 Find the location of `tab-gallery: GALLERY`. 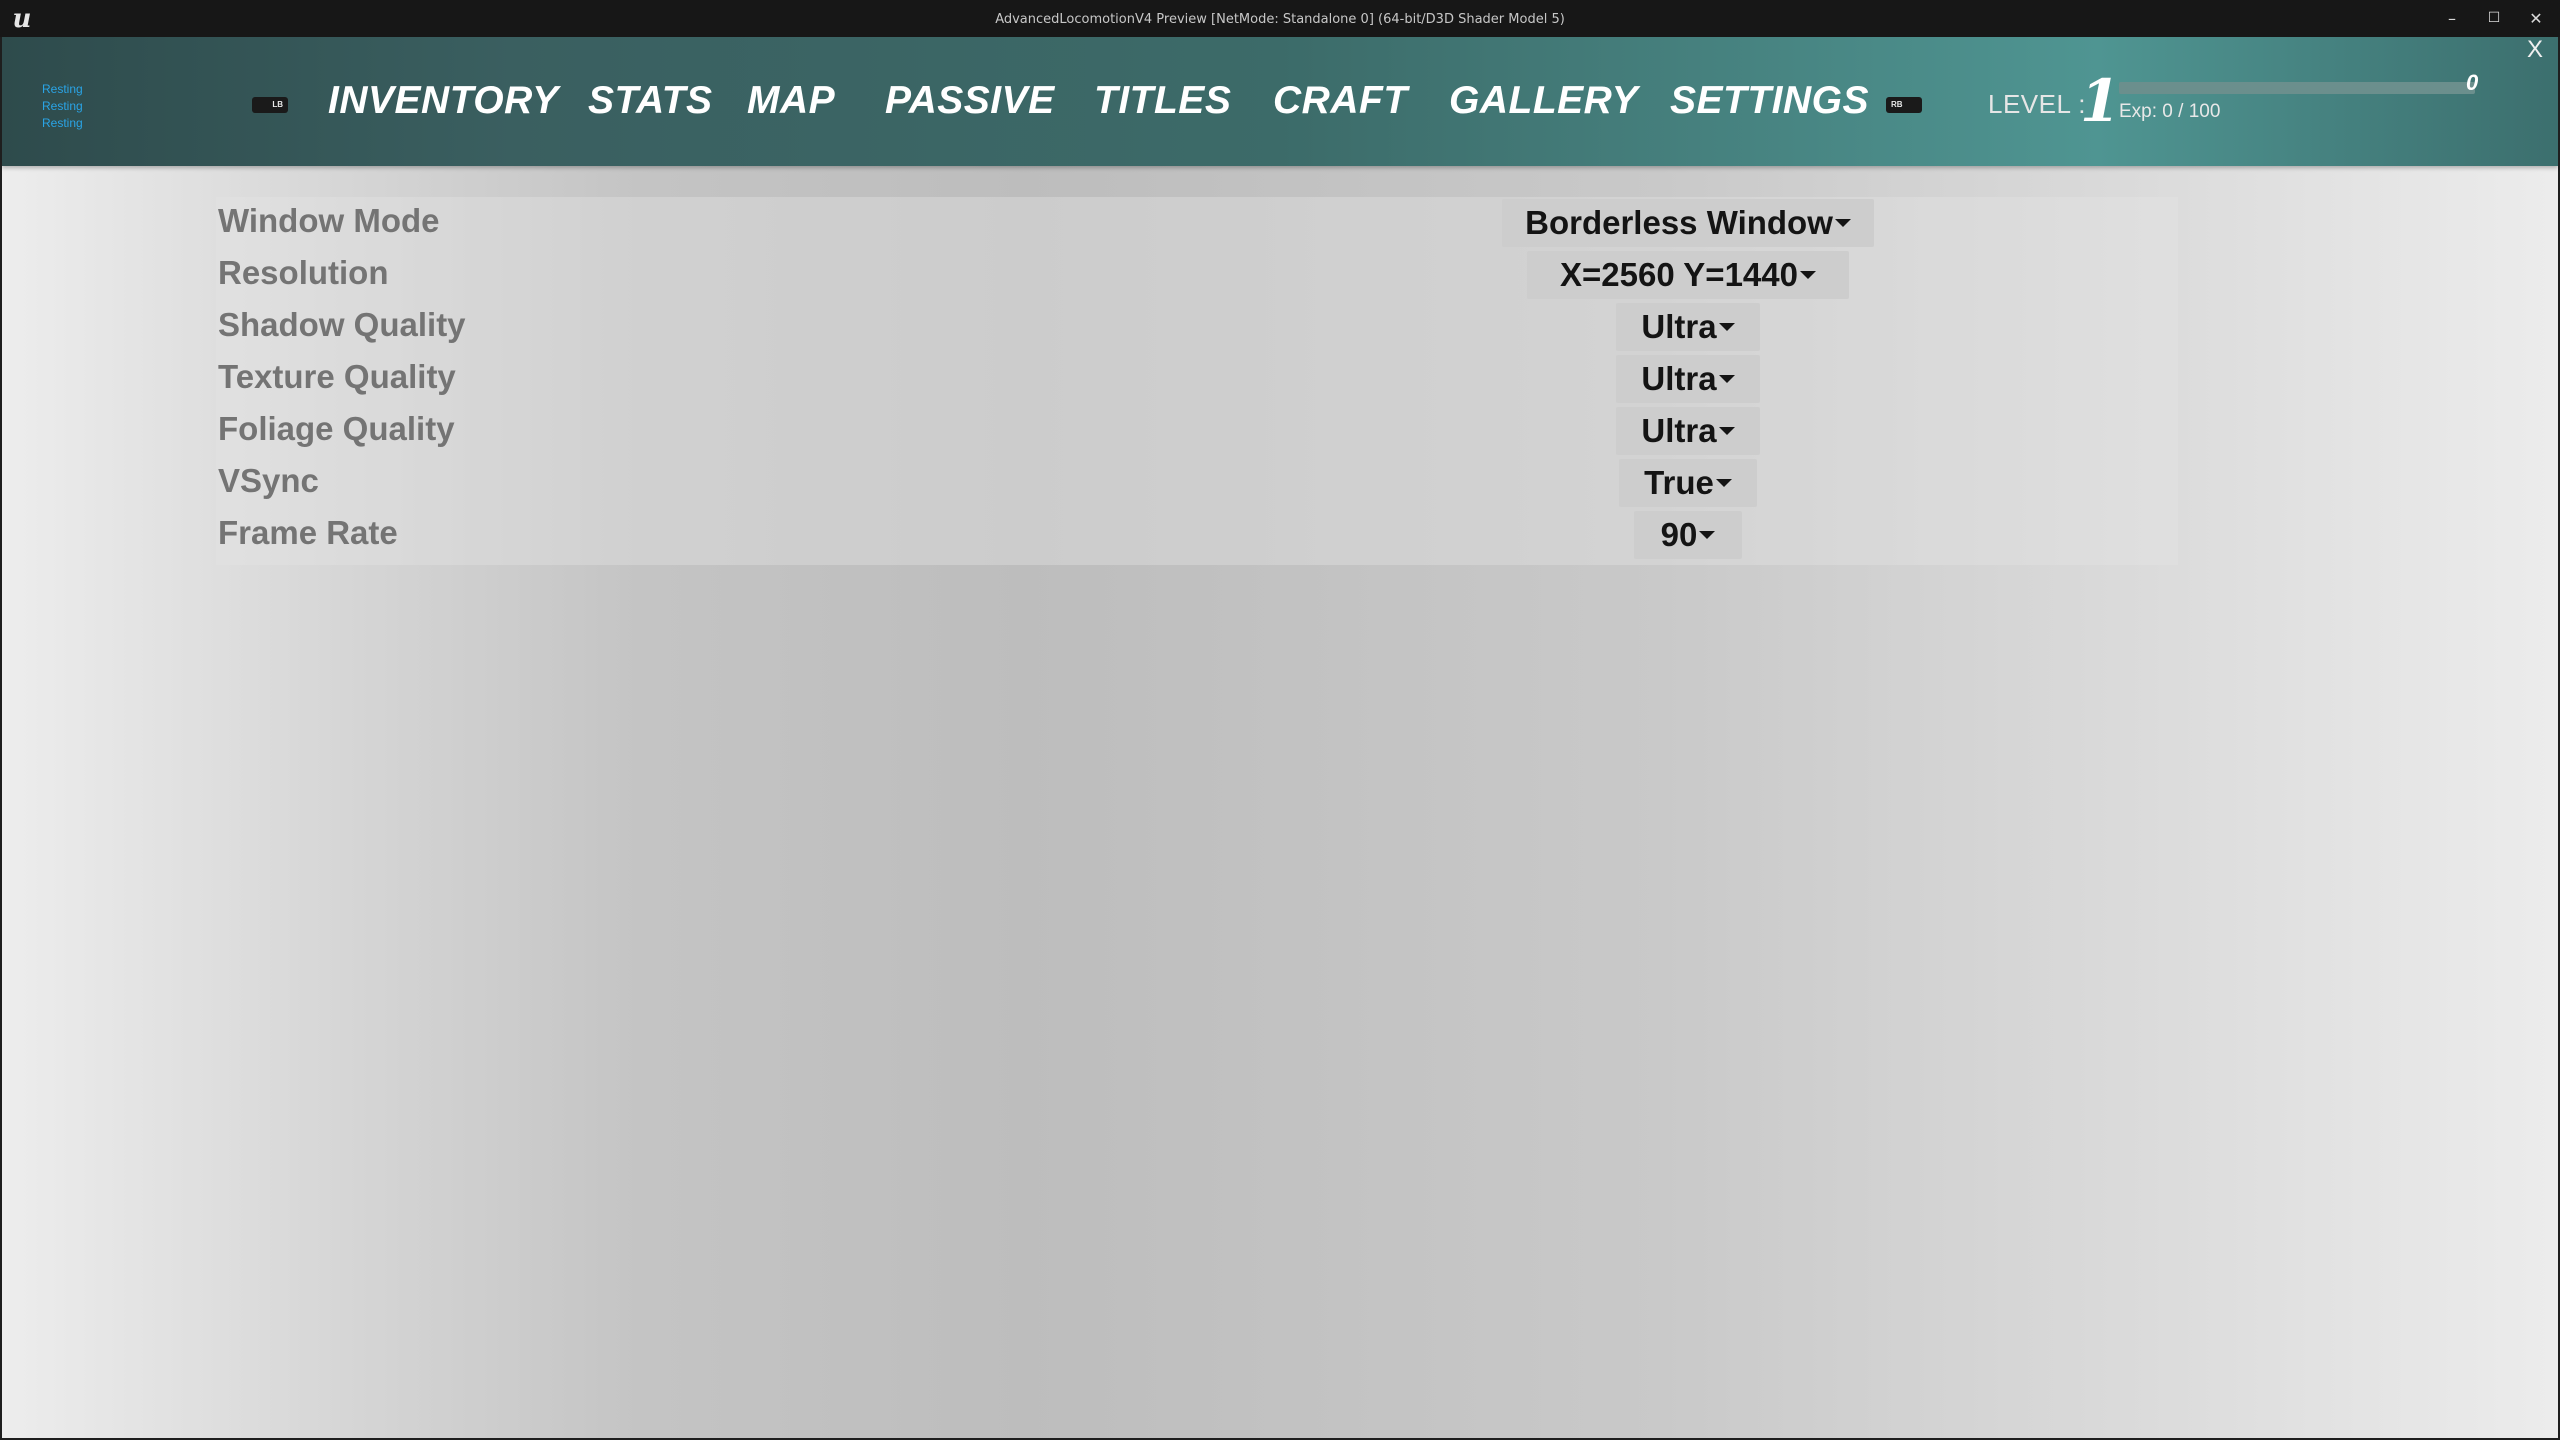

tab-gallery: GALLERY is located at coordinates (1543, 101).